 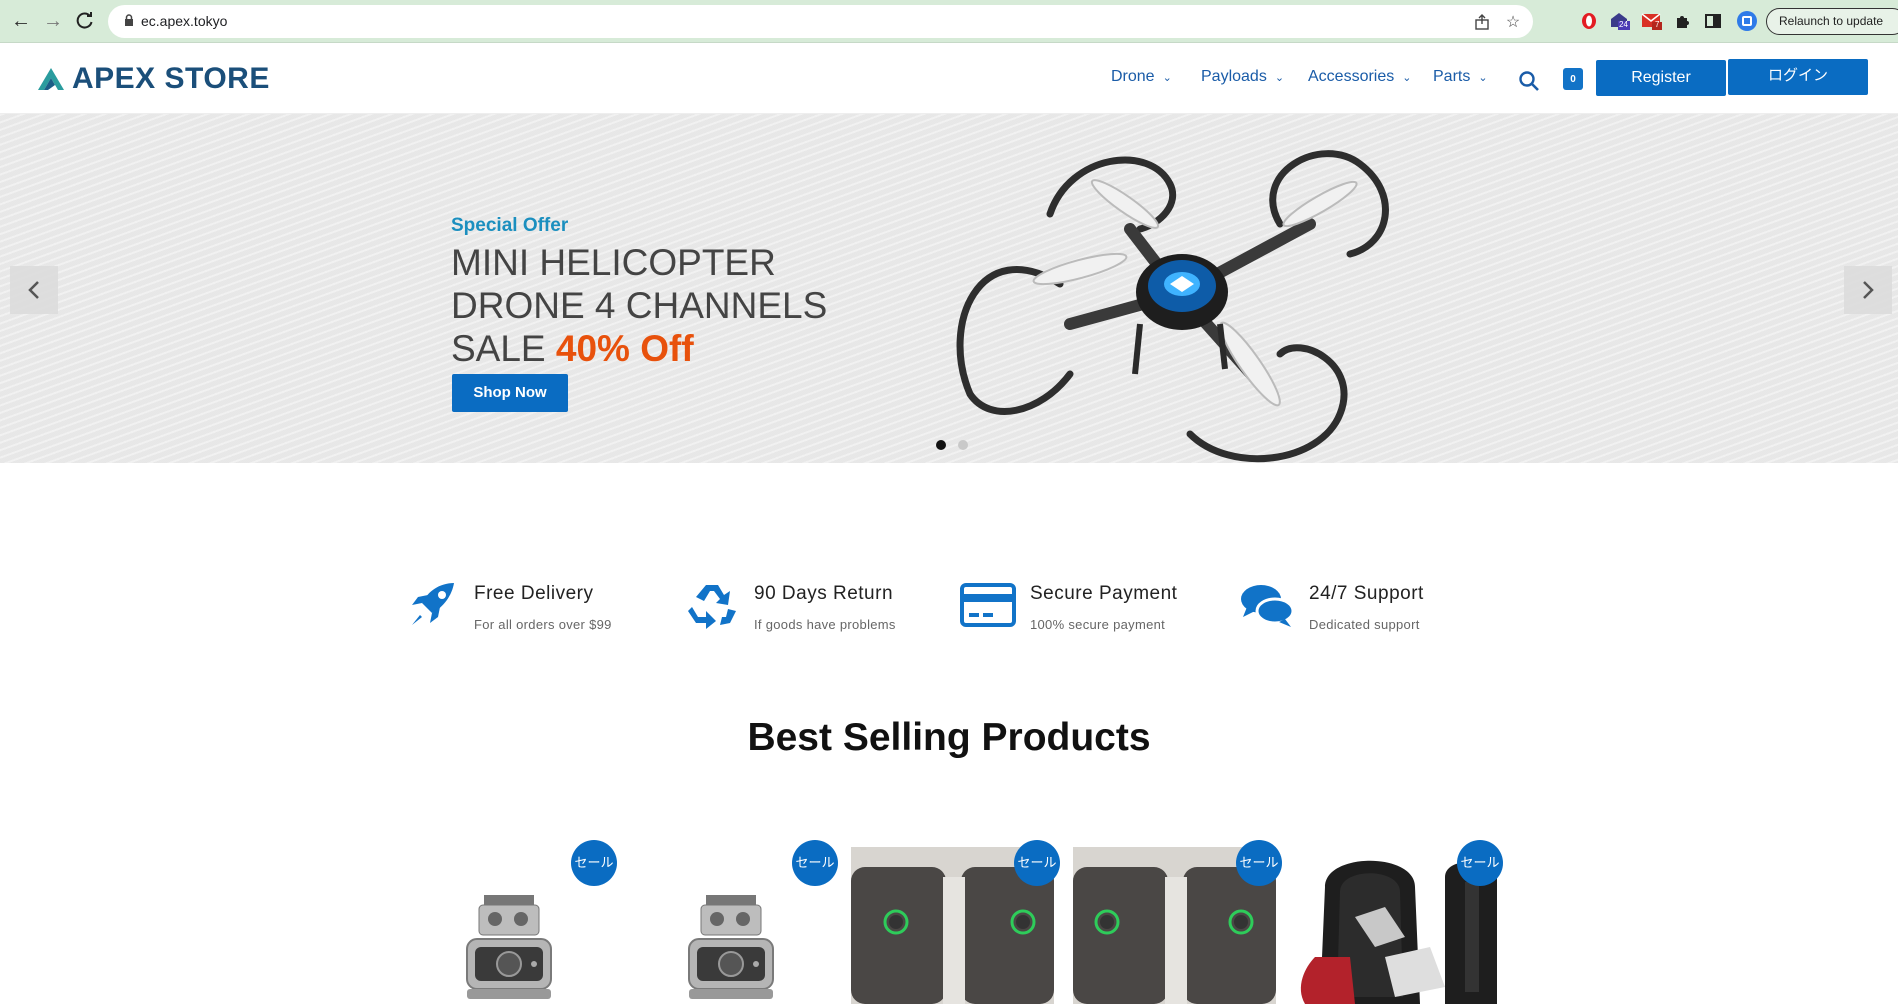 I want to click on hero-title-line3: SALE 40% Off, so click(x=639, y=348).